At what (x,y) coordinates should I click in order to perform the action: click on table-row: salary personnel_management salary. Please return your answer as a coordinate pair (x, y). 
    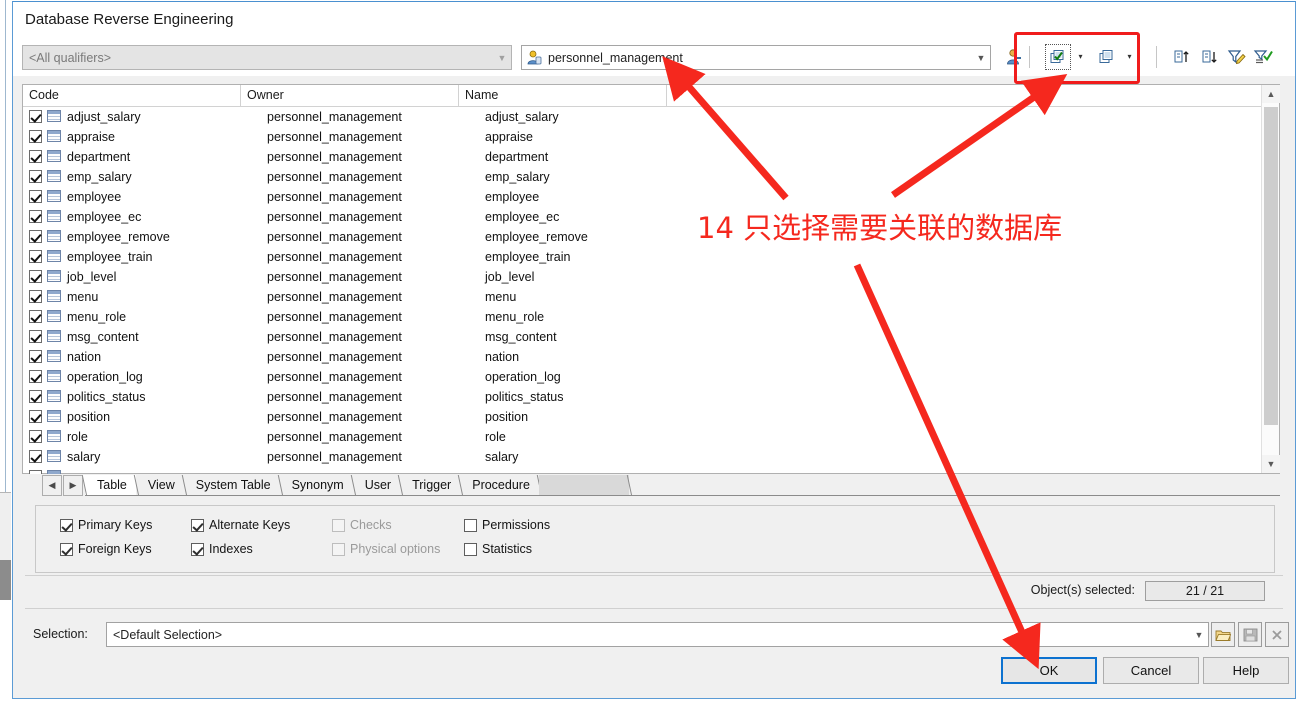
    Looking at the image, I should click on (642, 457).